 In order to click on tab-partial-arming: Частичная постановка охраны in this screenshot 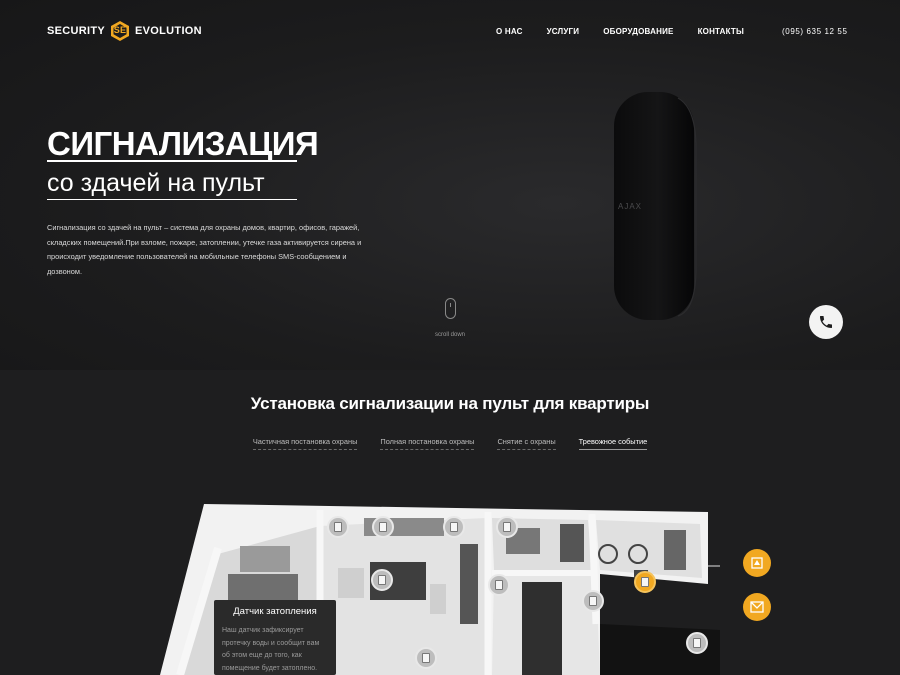, I will do `click(305, 443)`.